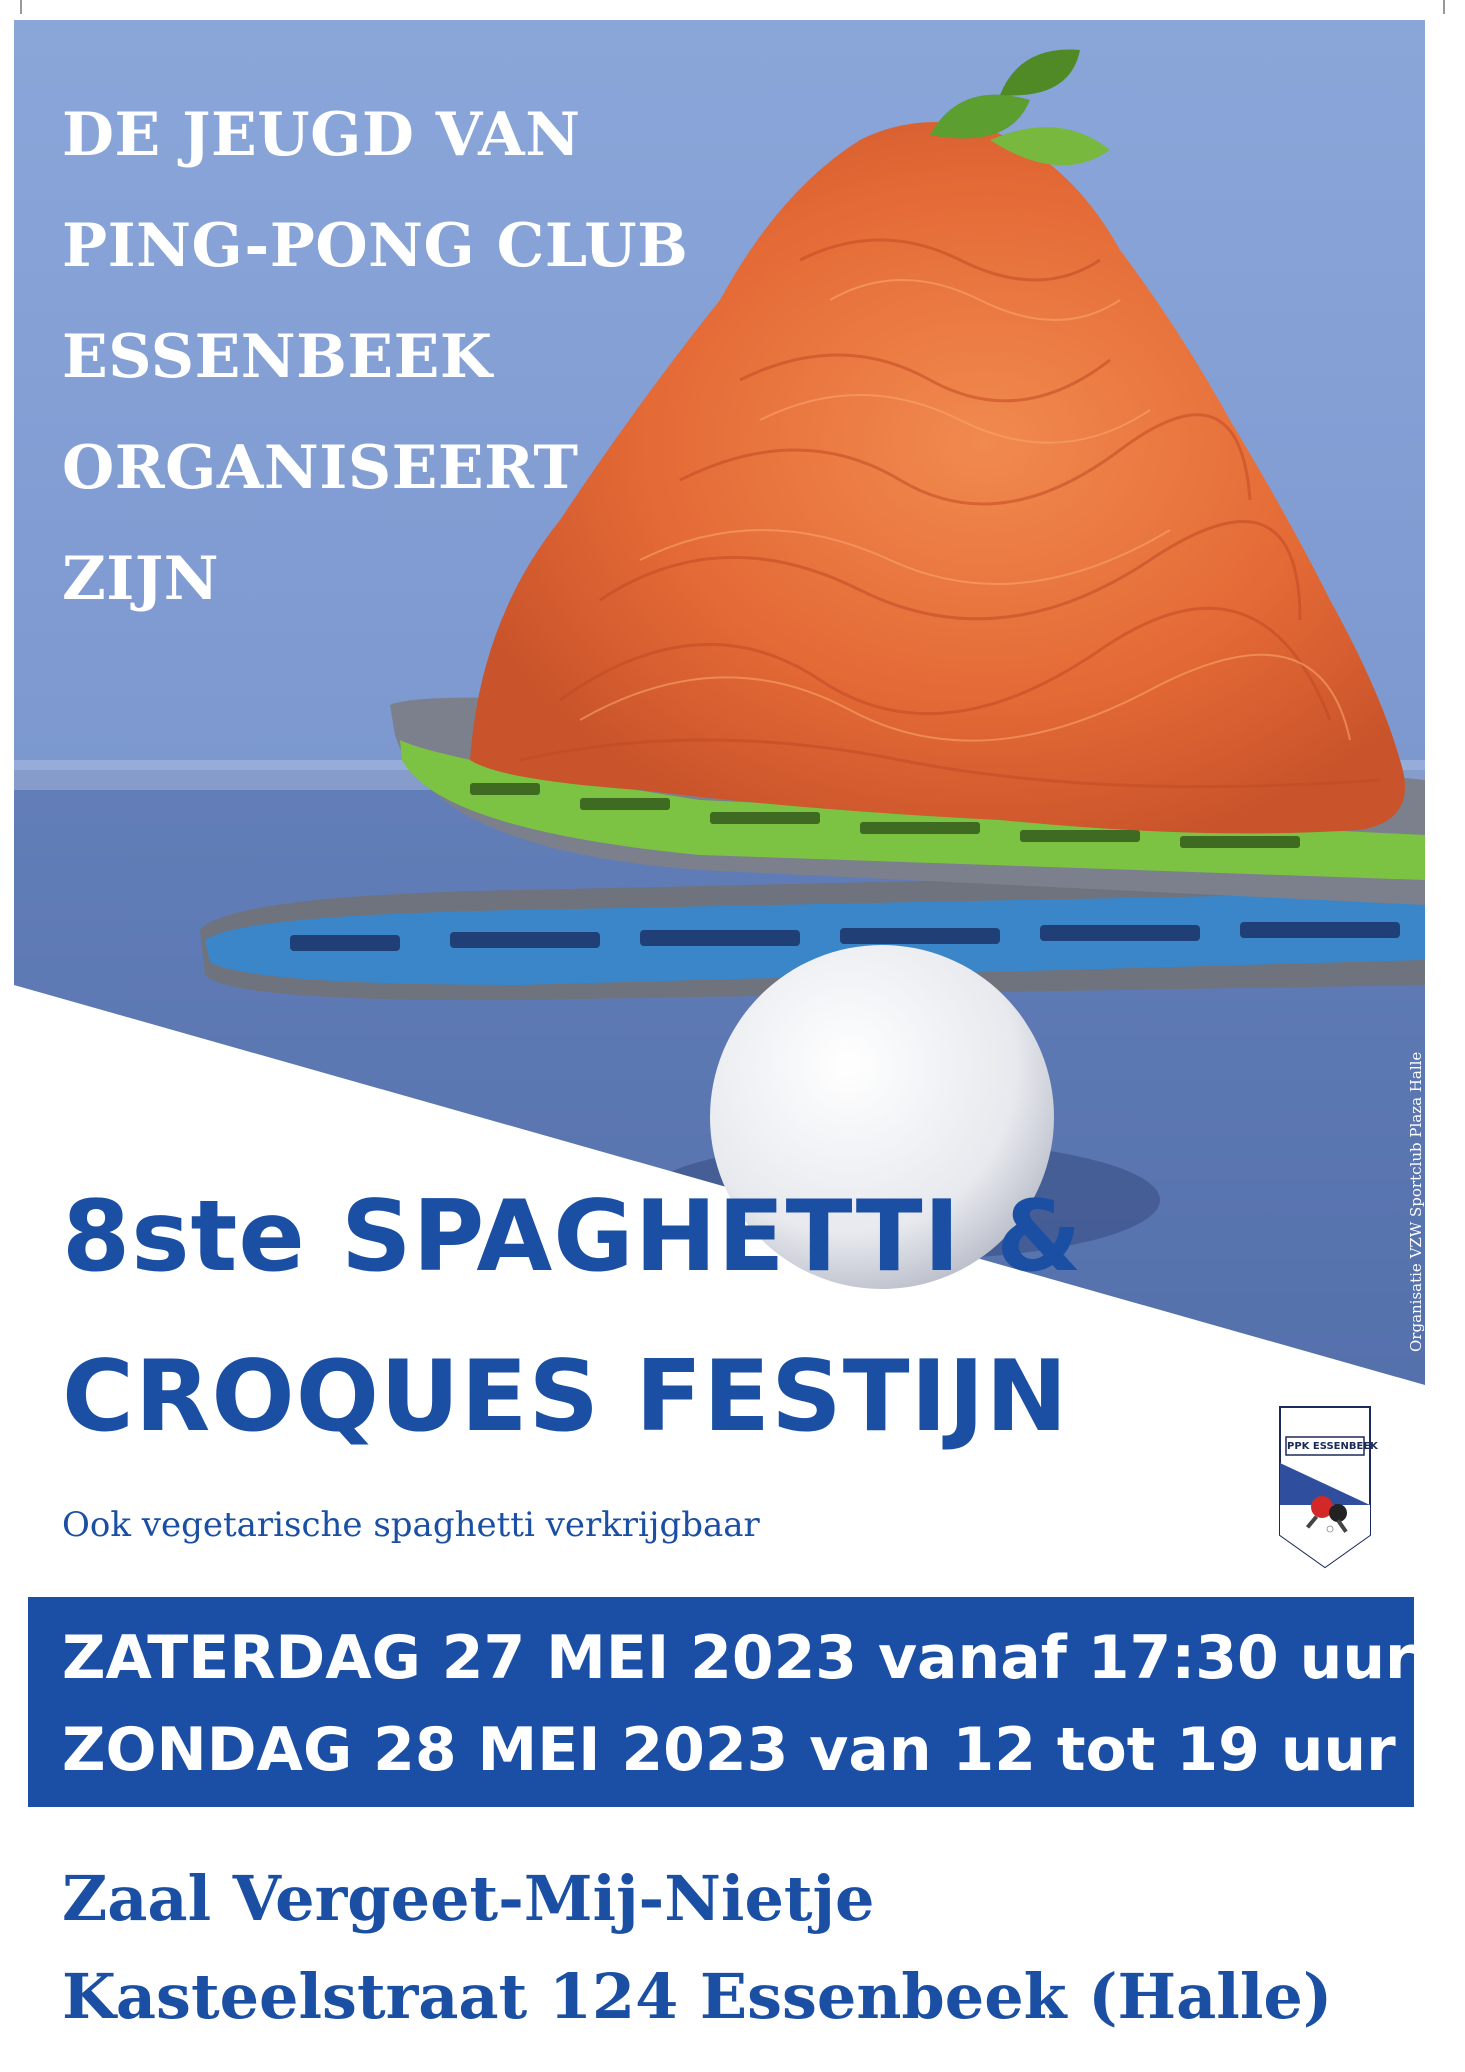  Describe the element at coordinates (320, 468) in the screenshot. I see `intro-line: ORGANISEERT` at that location.